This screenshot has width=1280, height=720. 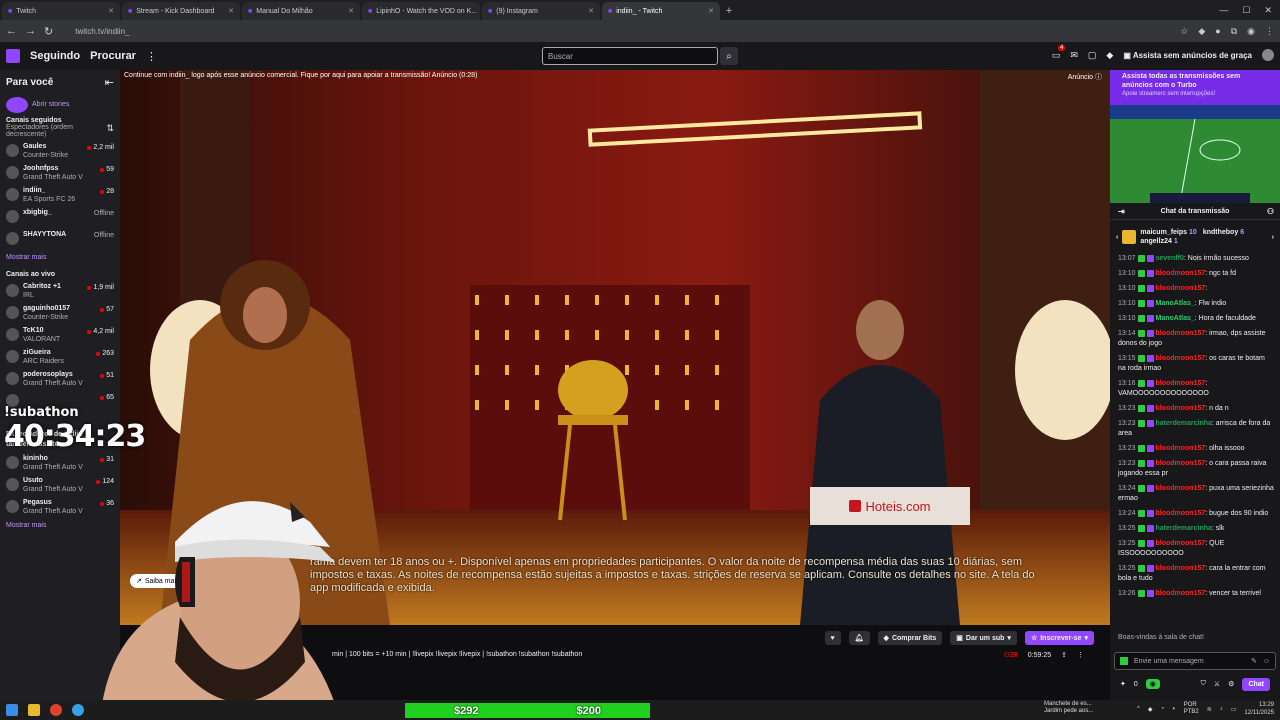 What do you see at coordinates (1254, 661) in the screenshot?
I see `bits-icon: ✎` at bounding box center [1254, 661].